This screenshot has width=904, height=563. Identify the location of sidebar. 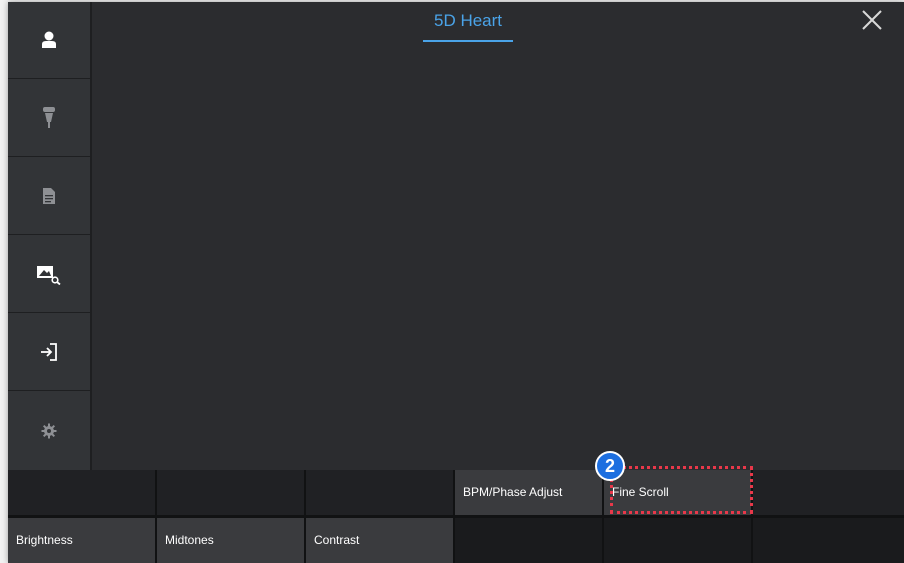
(50, 236).